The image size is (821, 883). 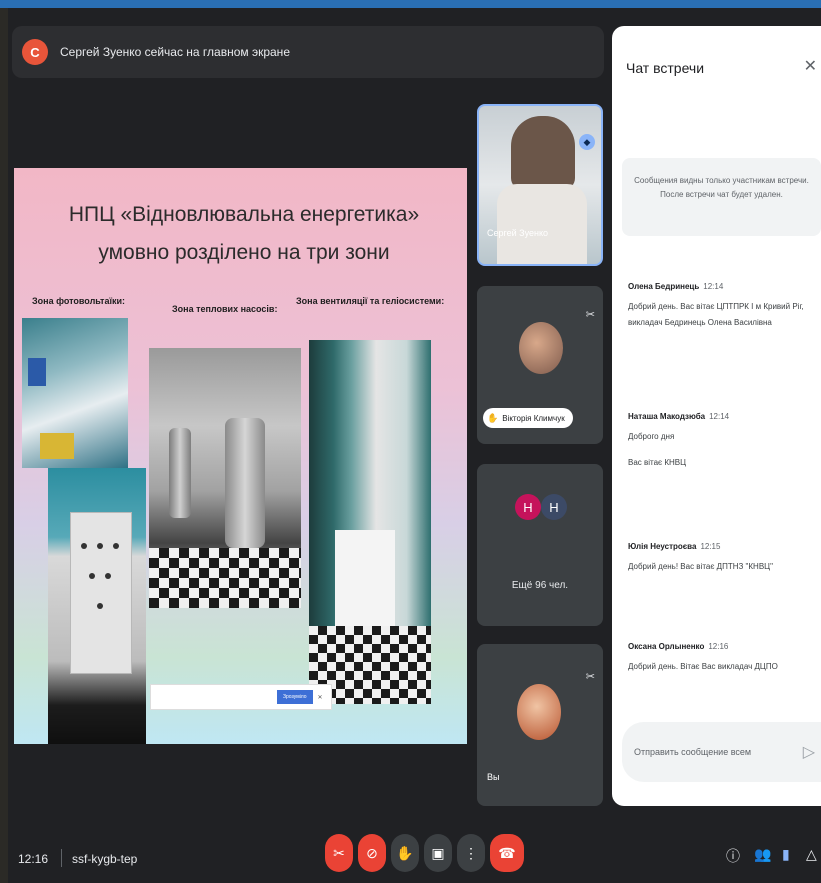 I want to click on control-panel, so click(x=101, y=593).